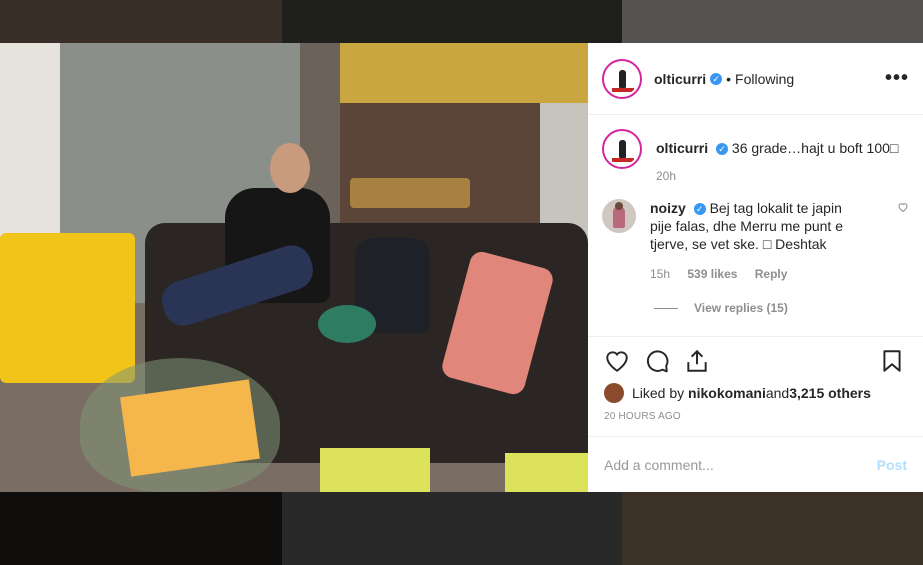 This screenshot has height=565, width=923. What do you see at coordinates (682, 148) in the screenshot?
I see `caption-username: olticurri` at bounding box center [682, 148].